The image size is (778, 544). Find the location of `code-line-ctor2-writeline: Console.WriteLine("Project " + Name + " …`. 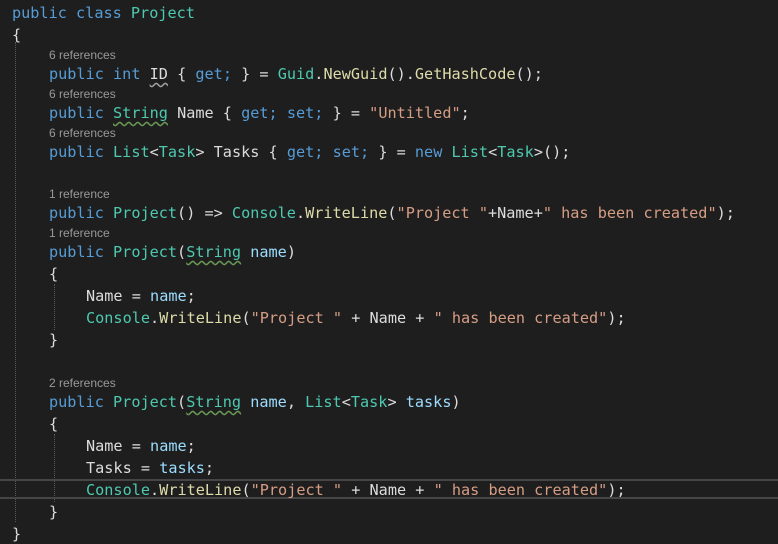

code-line-ctor2-writeline: Console.WriteLine("Project " + Name + " … is located at coordinates (356, 318).